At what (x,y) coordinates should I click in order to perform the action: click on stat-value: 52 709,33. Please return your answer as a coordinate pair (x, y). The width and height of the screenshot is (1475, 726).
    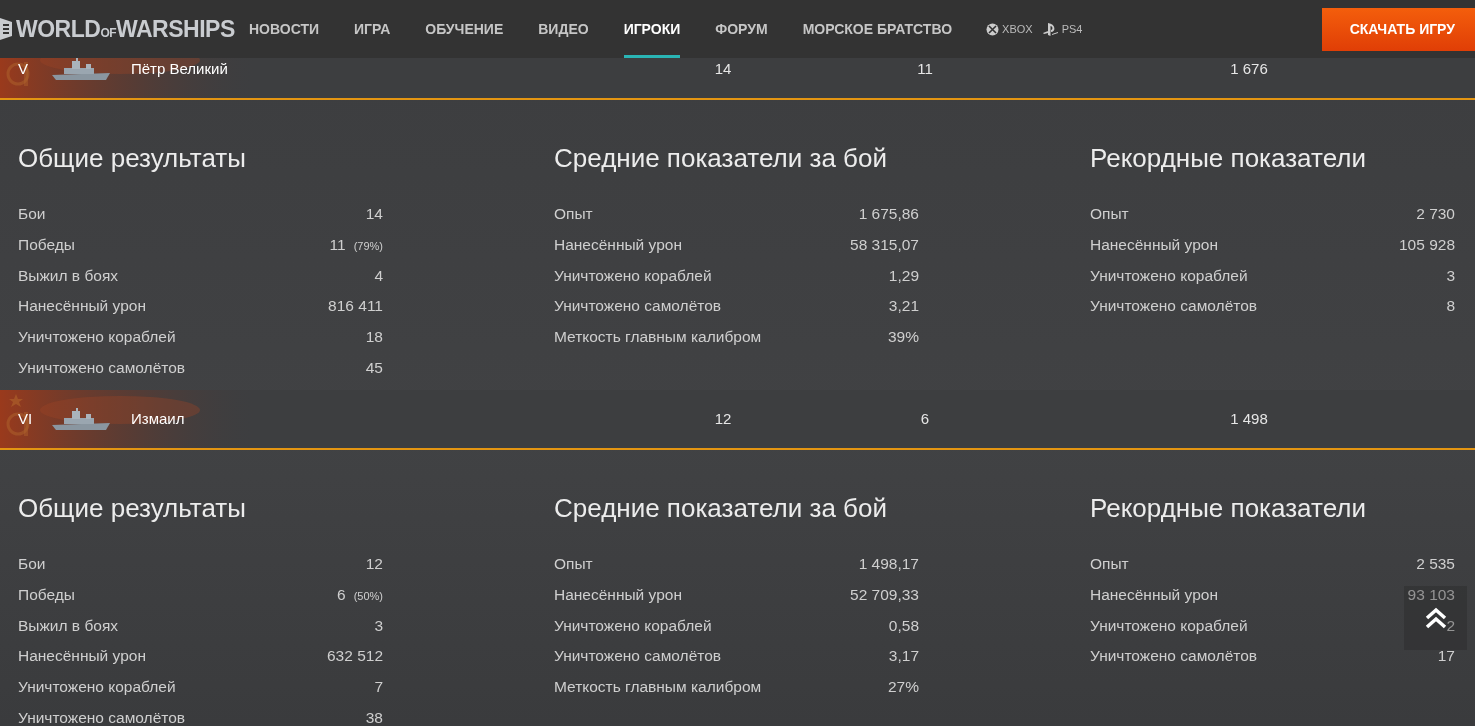
    Looking at the image, I should click on (884, 594).